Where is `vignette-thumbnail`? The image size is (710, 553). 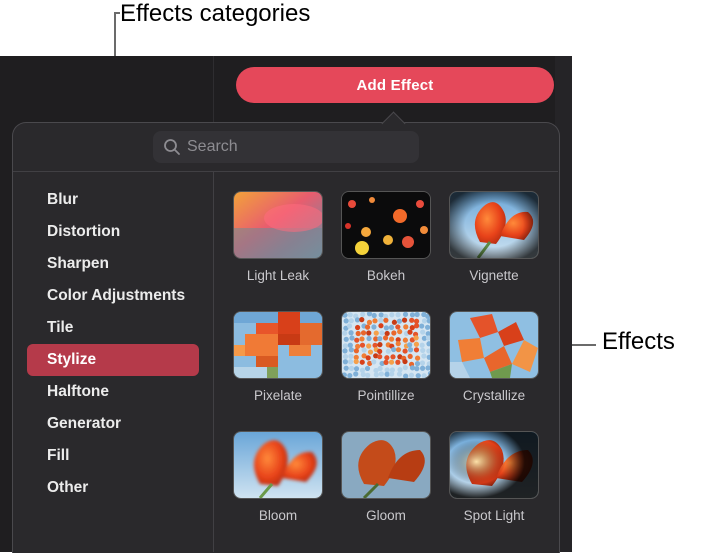 vignette-thumbnail is located at coordinates (494, 225).